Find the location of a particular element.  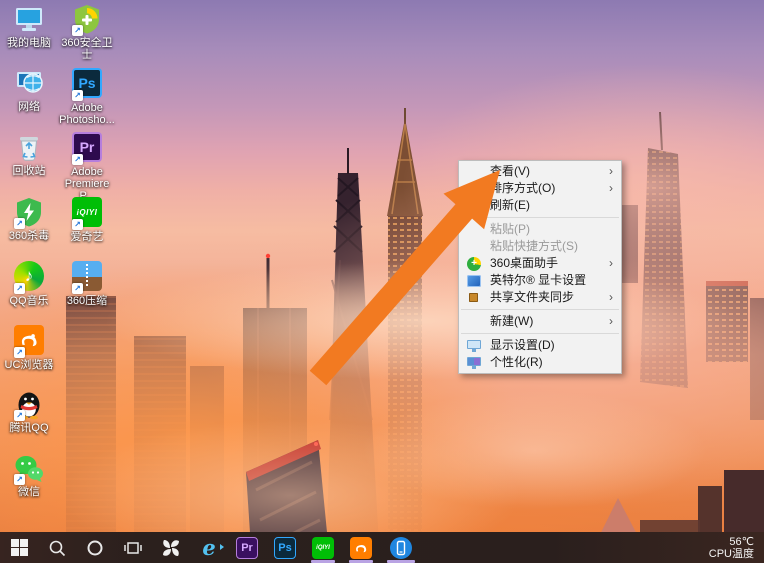

desktop-icon-360-antivirus: ↗ 360杀毒 is located at coordinates (29, 219).